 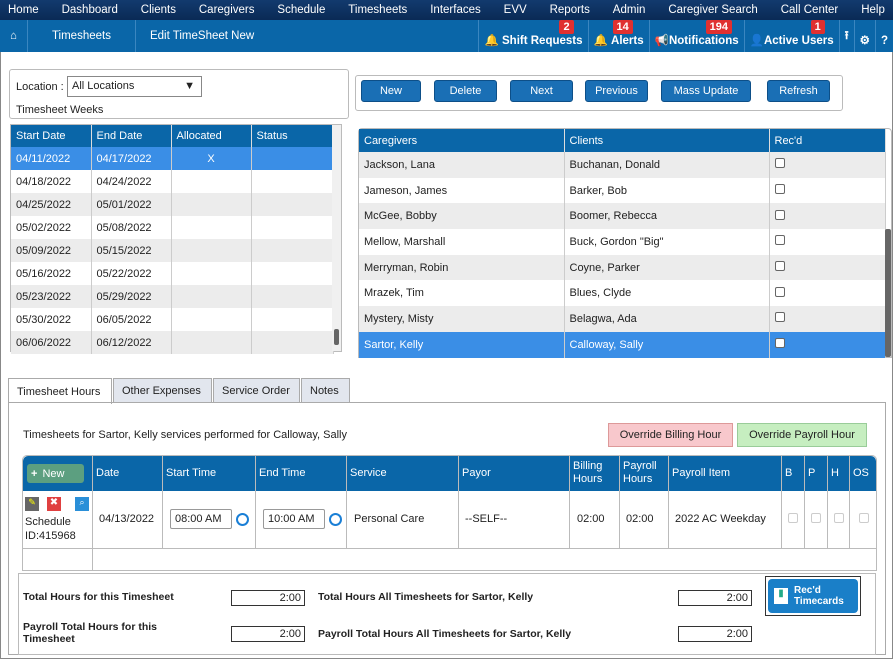 What do you see at coordinates (515, 10) in the screenshot?
I see `nav-evv: EVV` at bounding box center [515, 10].